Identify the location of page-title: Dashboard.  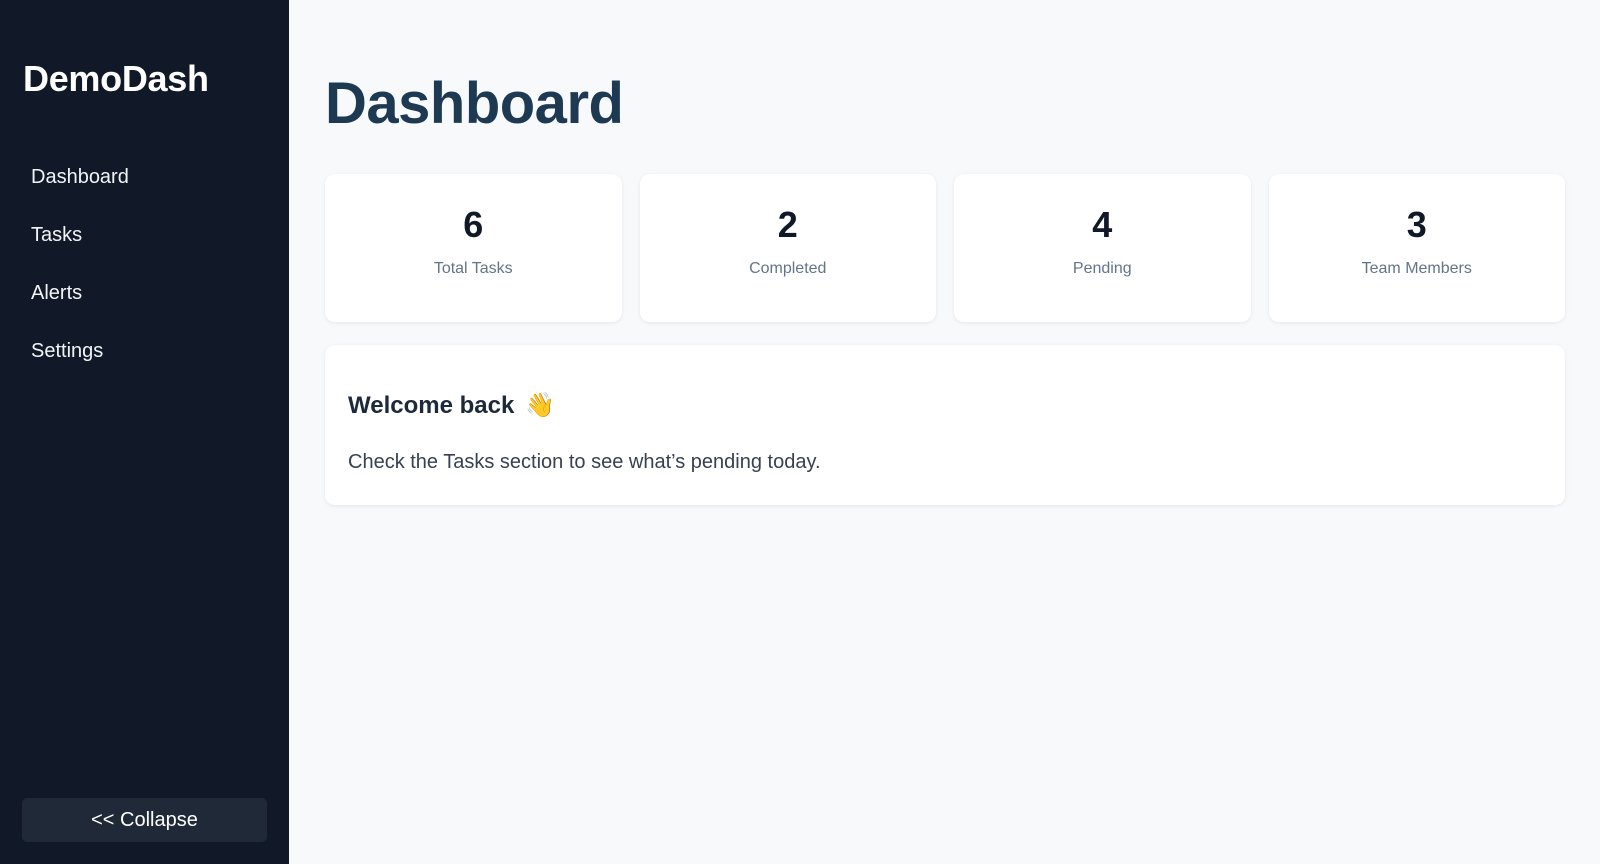
(474, 103).